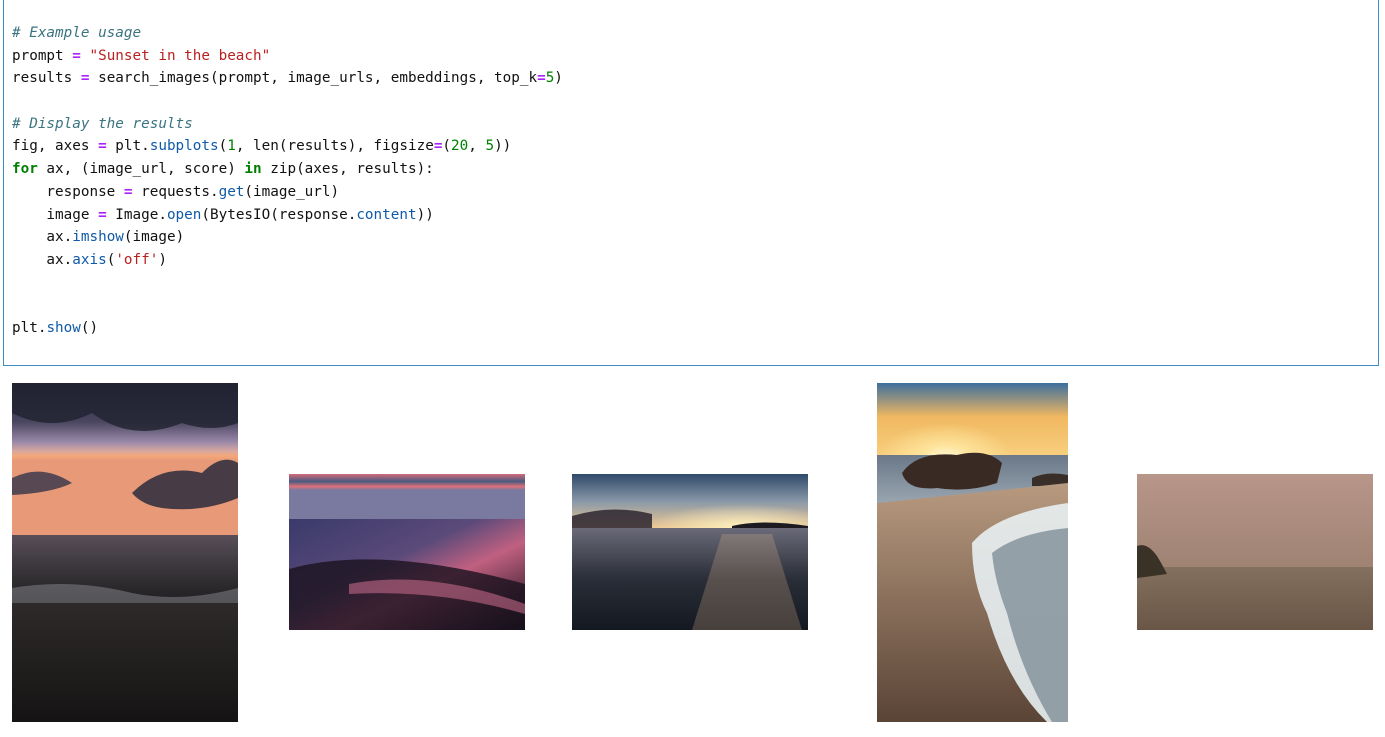 The width and height of the screenshot is (1385, 737). What do you see at coordinates (287, 124) in the screenshot?
I see `code-line: # Display the results` at bounding box center [287, 124].